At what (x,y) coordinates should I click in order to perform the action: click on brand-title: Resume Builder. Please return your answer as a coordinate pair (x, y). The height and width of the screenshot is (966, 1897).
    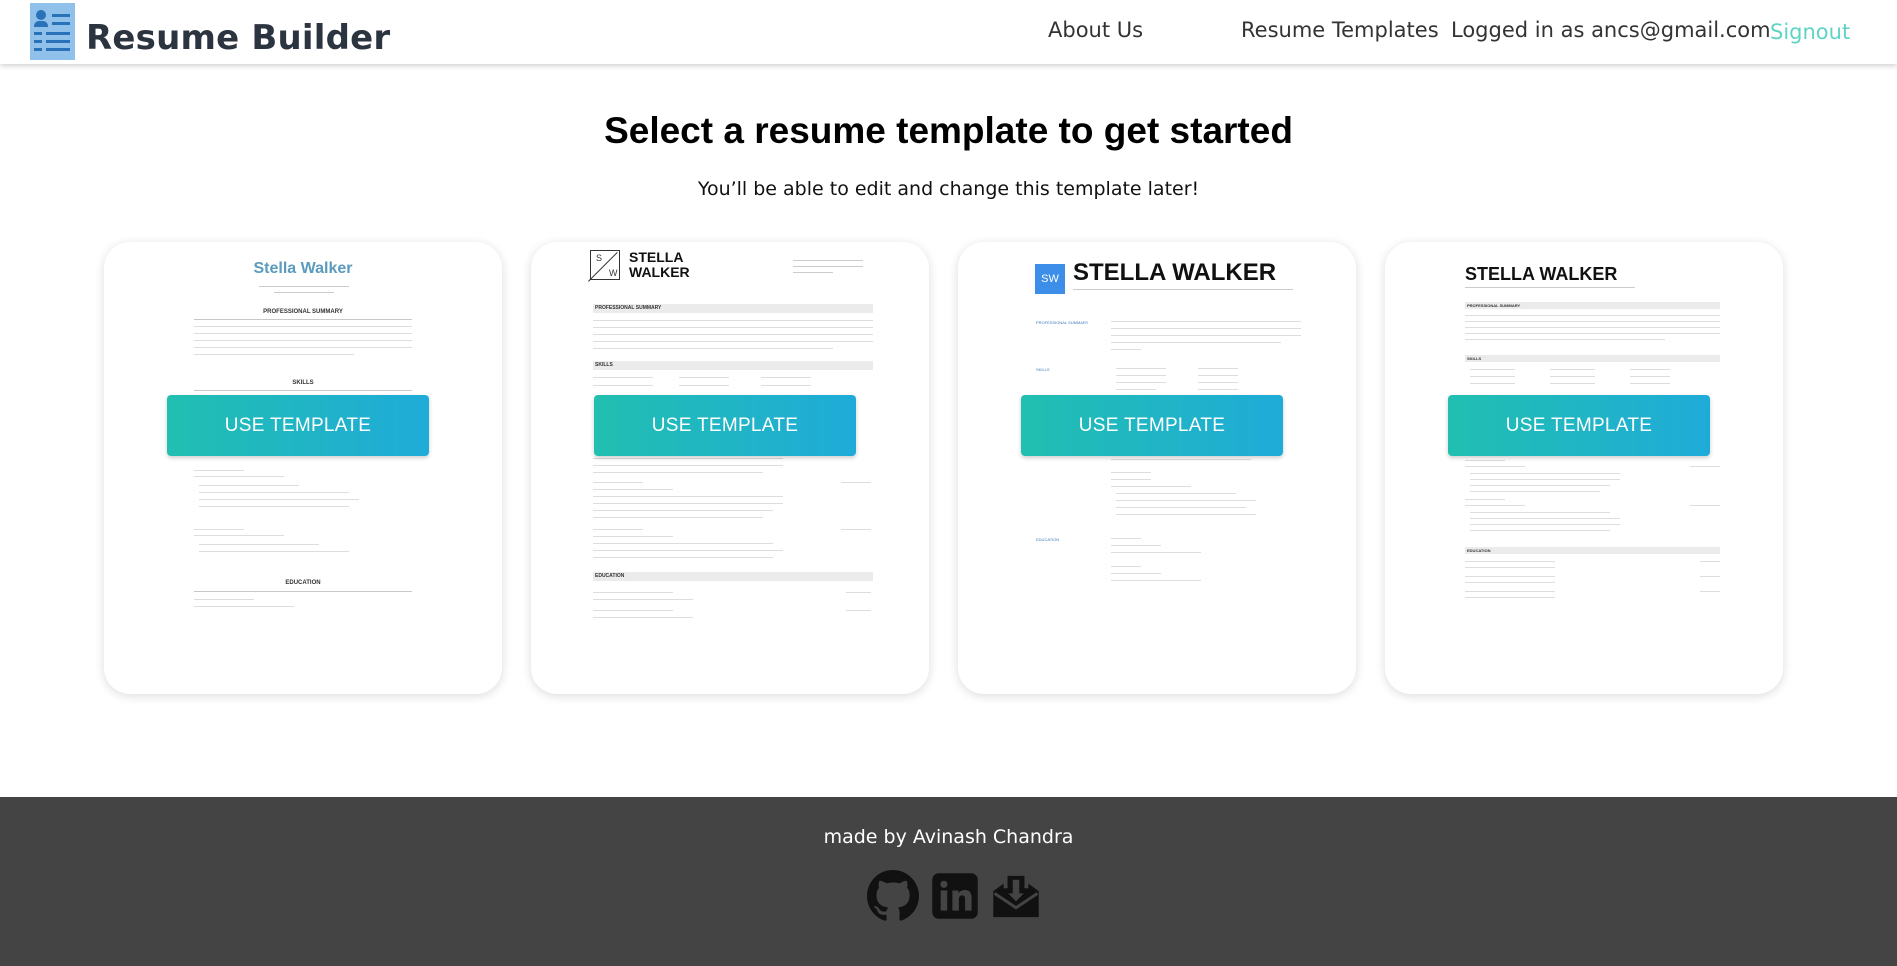
    Looking at the image, I should click on (238, 38).